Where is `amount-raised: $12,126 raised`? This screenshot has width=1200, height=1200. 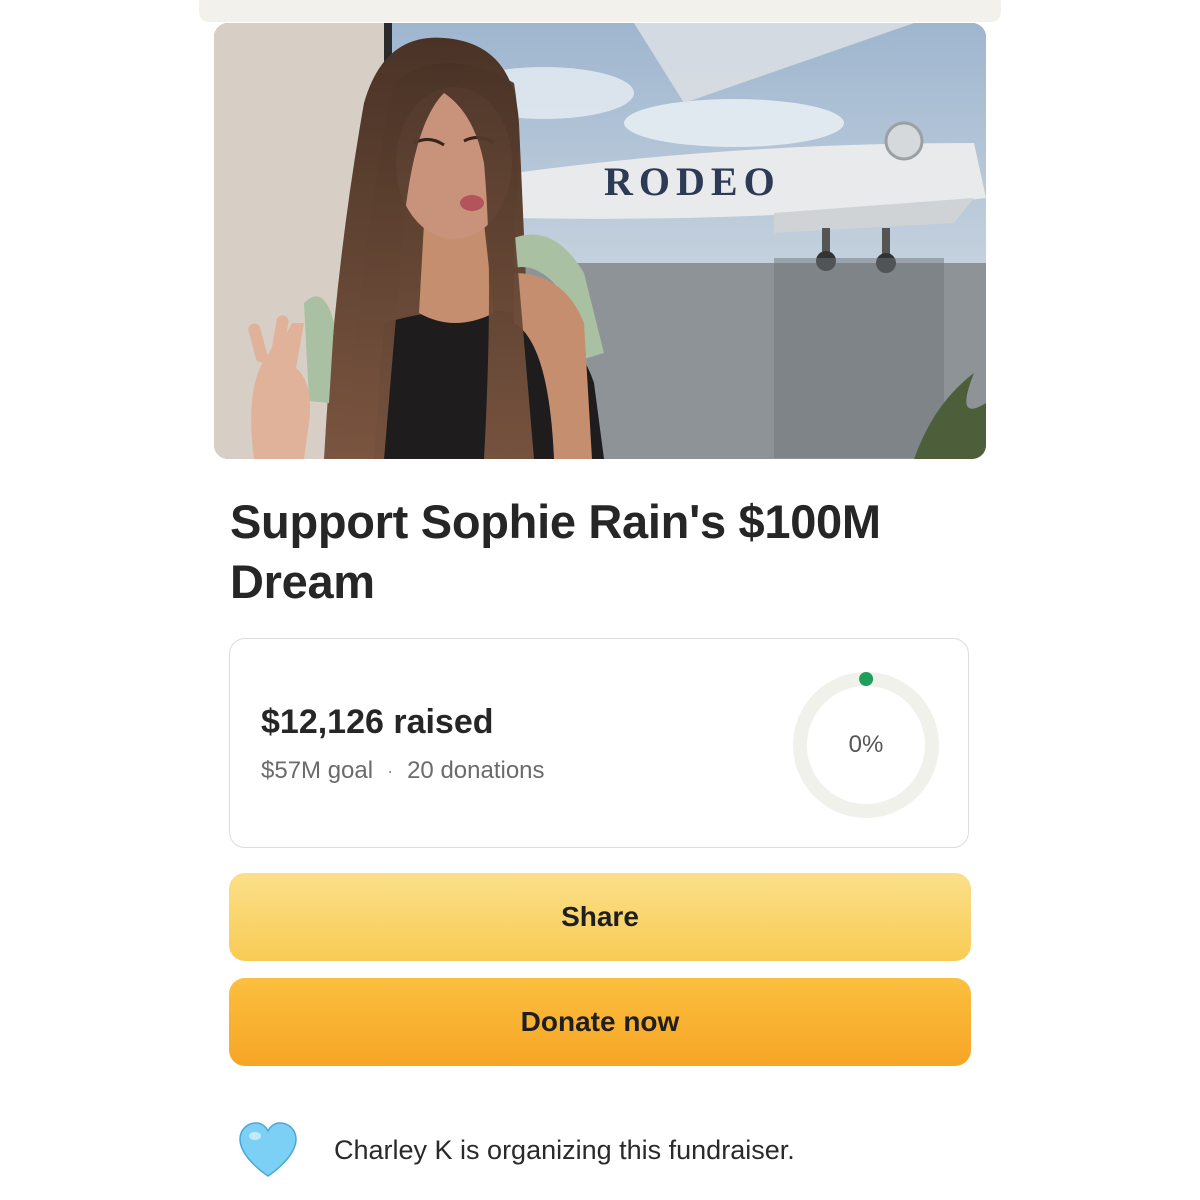 amount-raised: $12,126 raised is located at coordinates (377, 722).